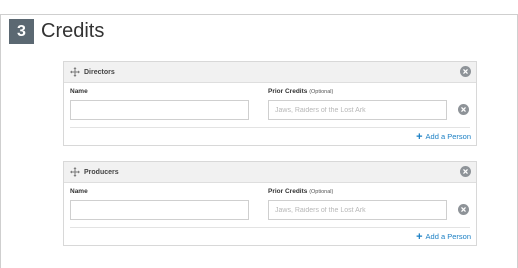 This screenshot has width=518, height=268. Describe the element at coordinates (99, 72) in the screenshot. I see `panel-title: Directors` at that location.